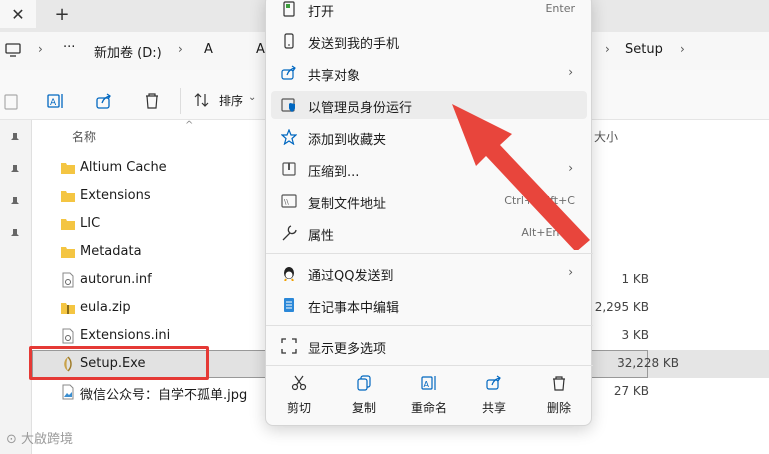  I want to click on plus-icon: +, so click(62, 14).